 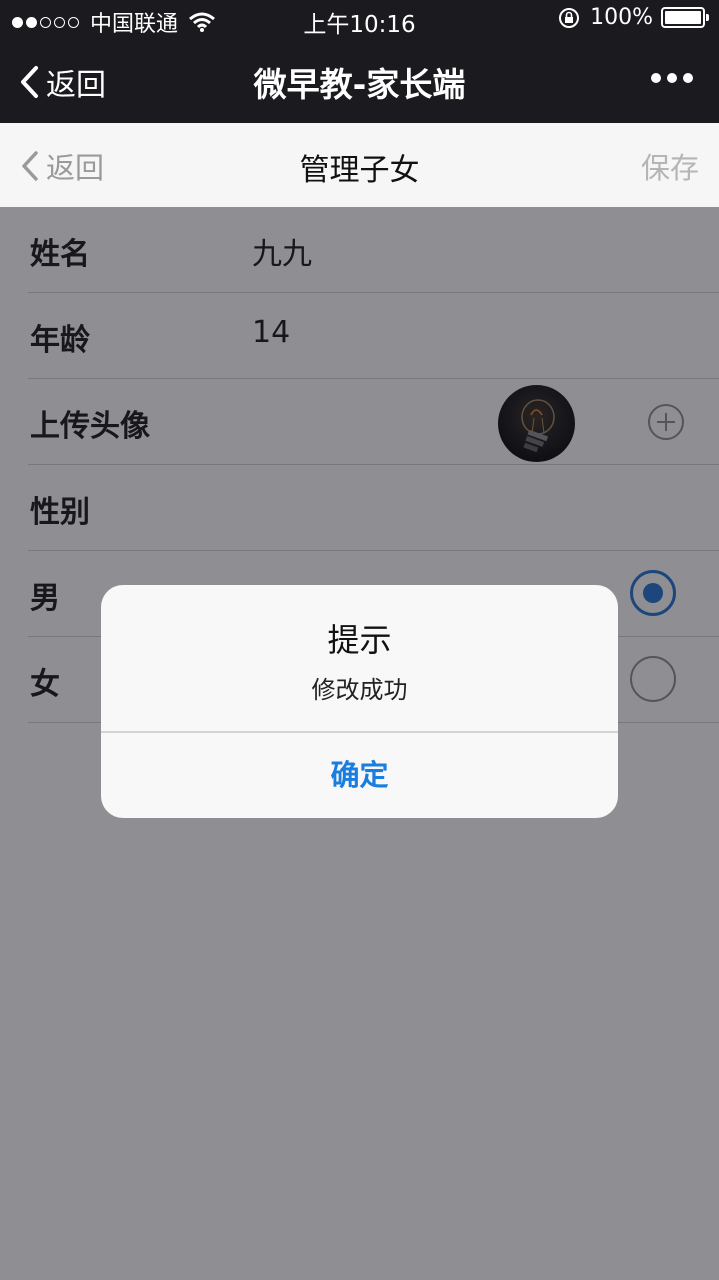 I want to click on confirm-button: 确定, so click(x=359, y=775).